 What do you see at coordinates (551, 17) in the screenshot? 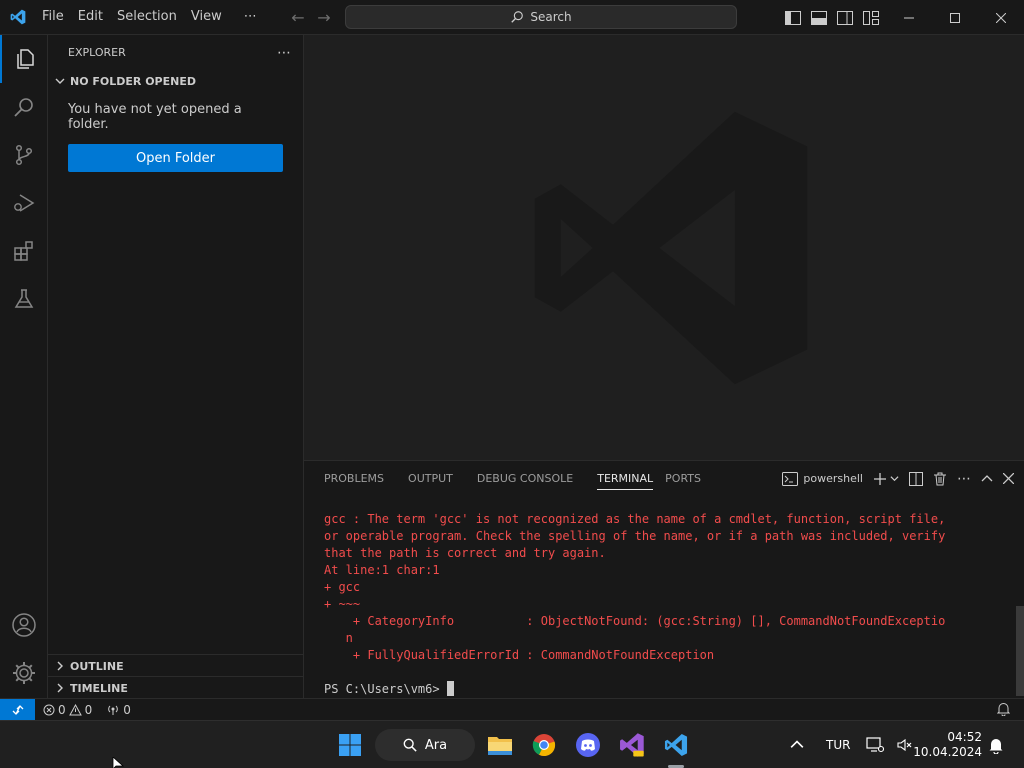
I see `search-label: Search` at bounding box center [551, 17].